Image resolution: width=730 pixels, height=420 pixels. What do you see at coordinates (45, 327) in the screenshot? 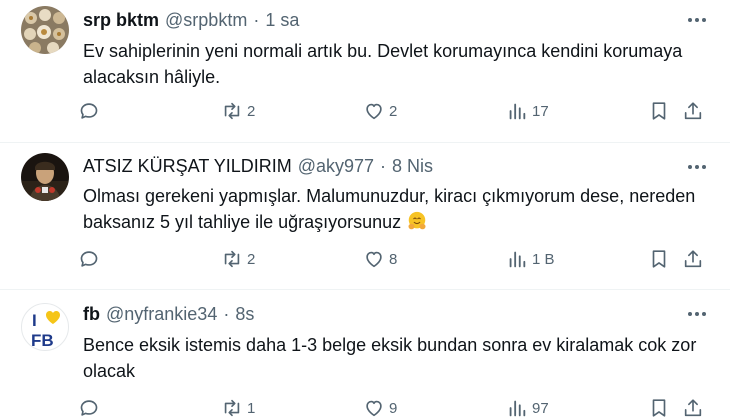
I see `avatar: I FB` at bounding box center [45, 327].